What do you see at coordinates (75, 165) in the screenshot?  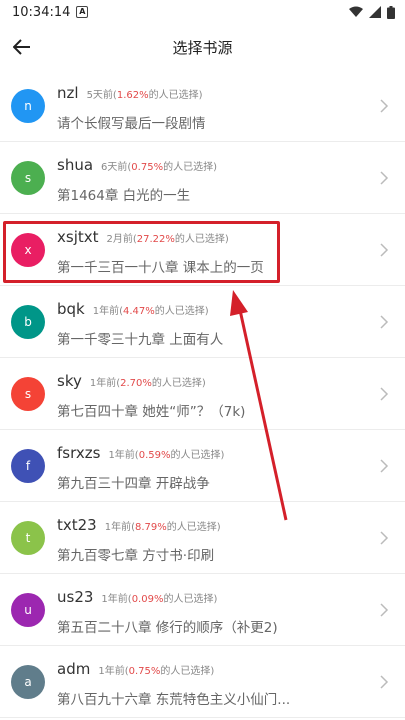 I see `source-name: shua` at bounding box center [75, 165].